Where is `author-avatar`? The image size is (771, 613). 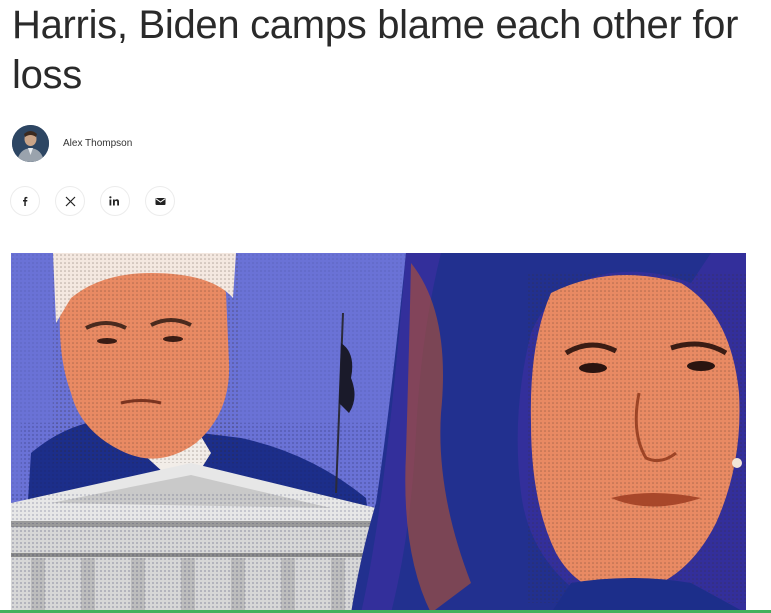 author-avatar is located at coordinates (30, 143).